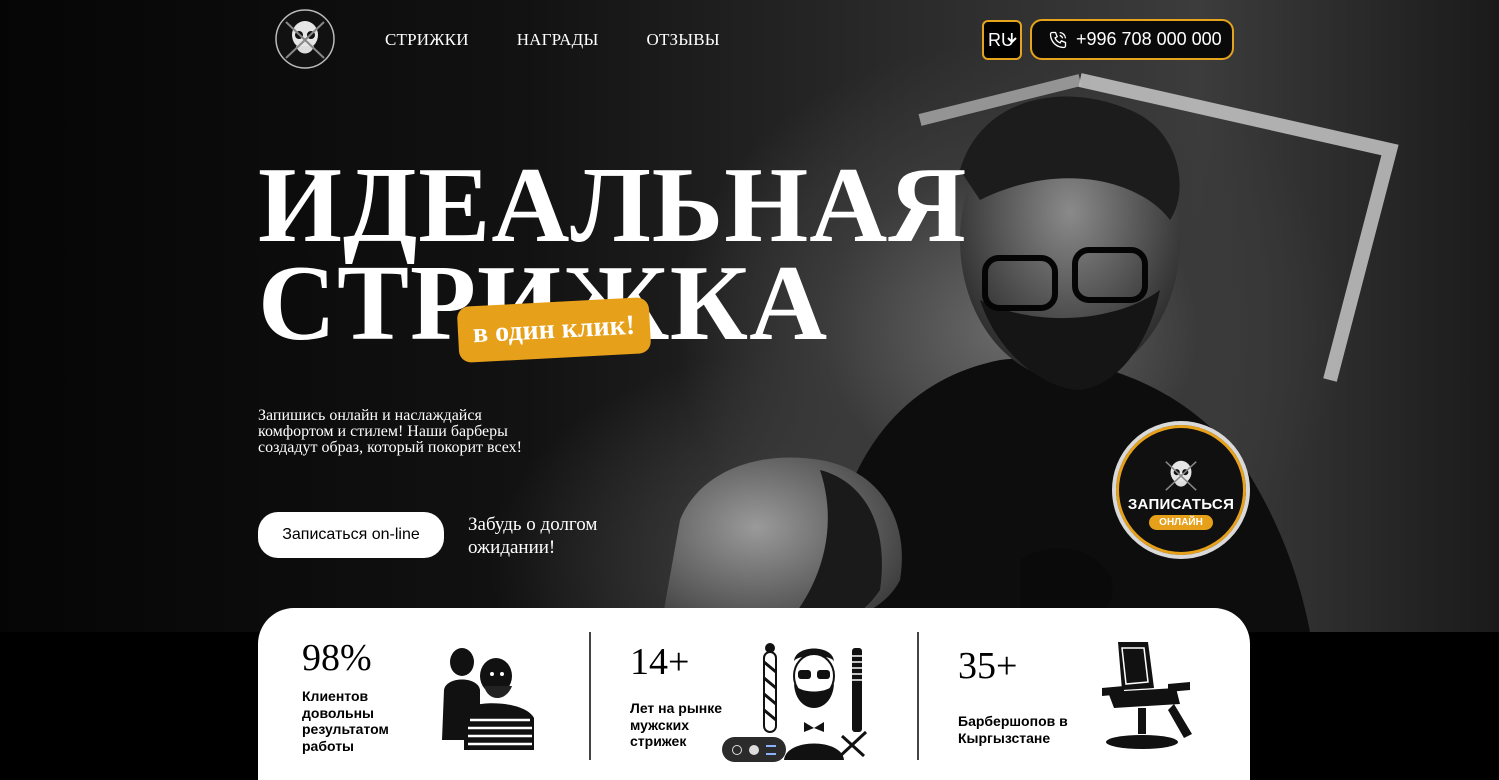 The width and height of the screenshot is (1499, 780). What do you see at coordinates (345, 721) in the screenshot?
I see `stat-label-clients: Клиентов довольны результатом работы` at bounding box center [345, 721].